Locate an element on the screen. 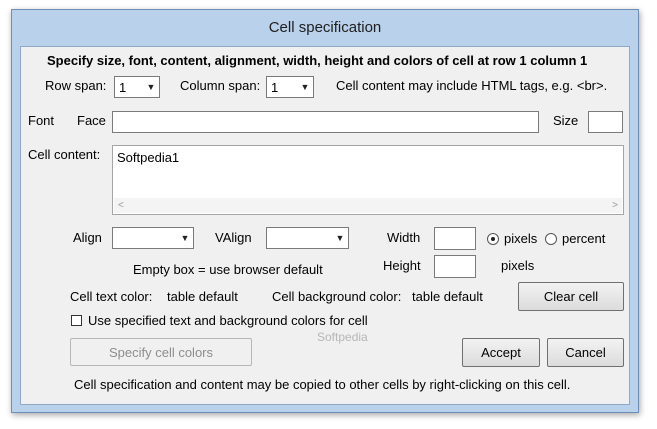 Image resolution: width=657 pixels, height=429 pixels. row-span-value: 1 is located at coordinates (123, 87).